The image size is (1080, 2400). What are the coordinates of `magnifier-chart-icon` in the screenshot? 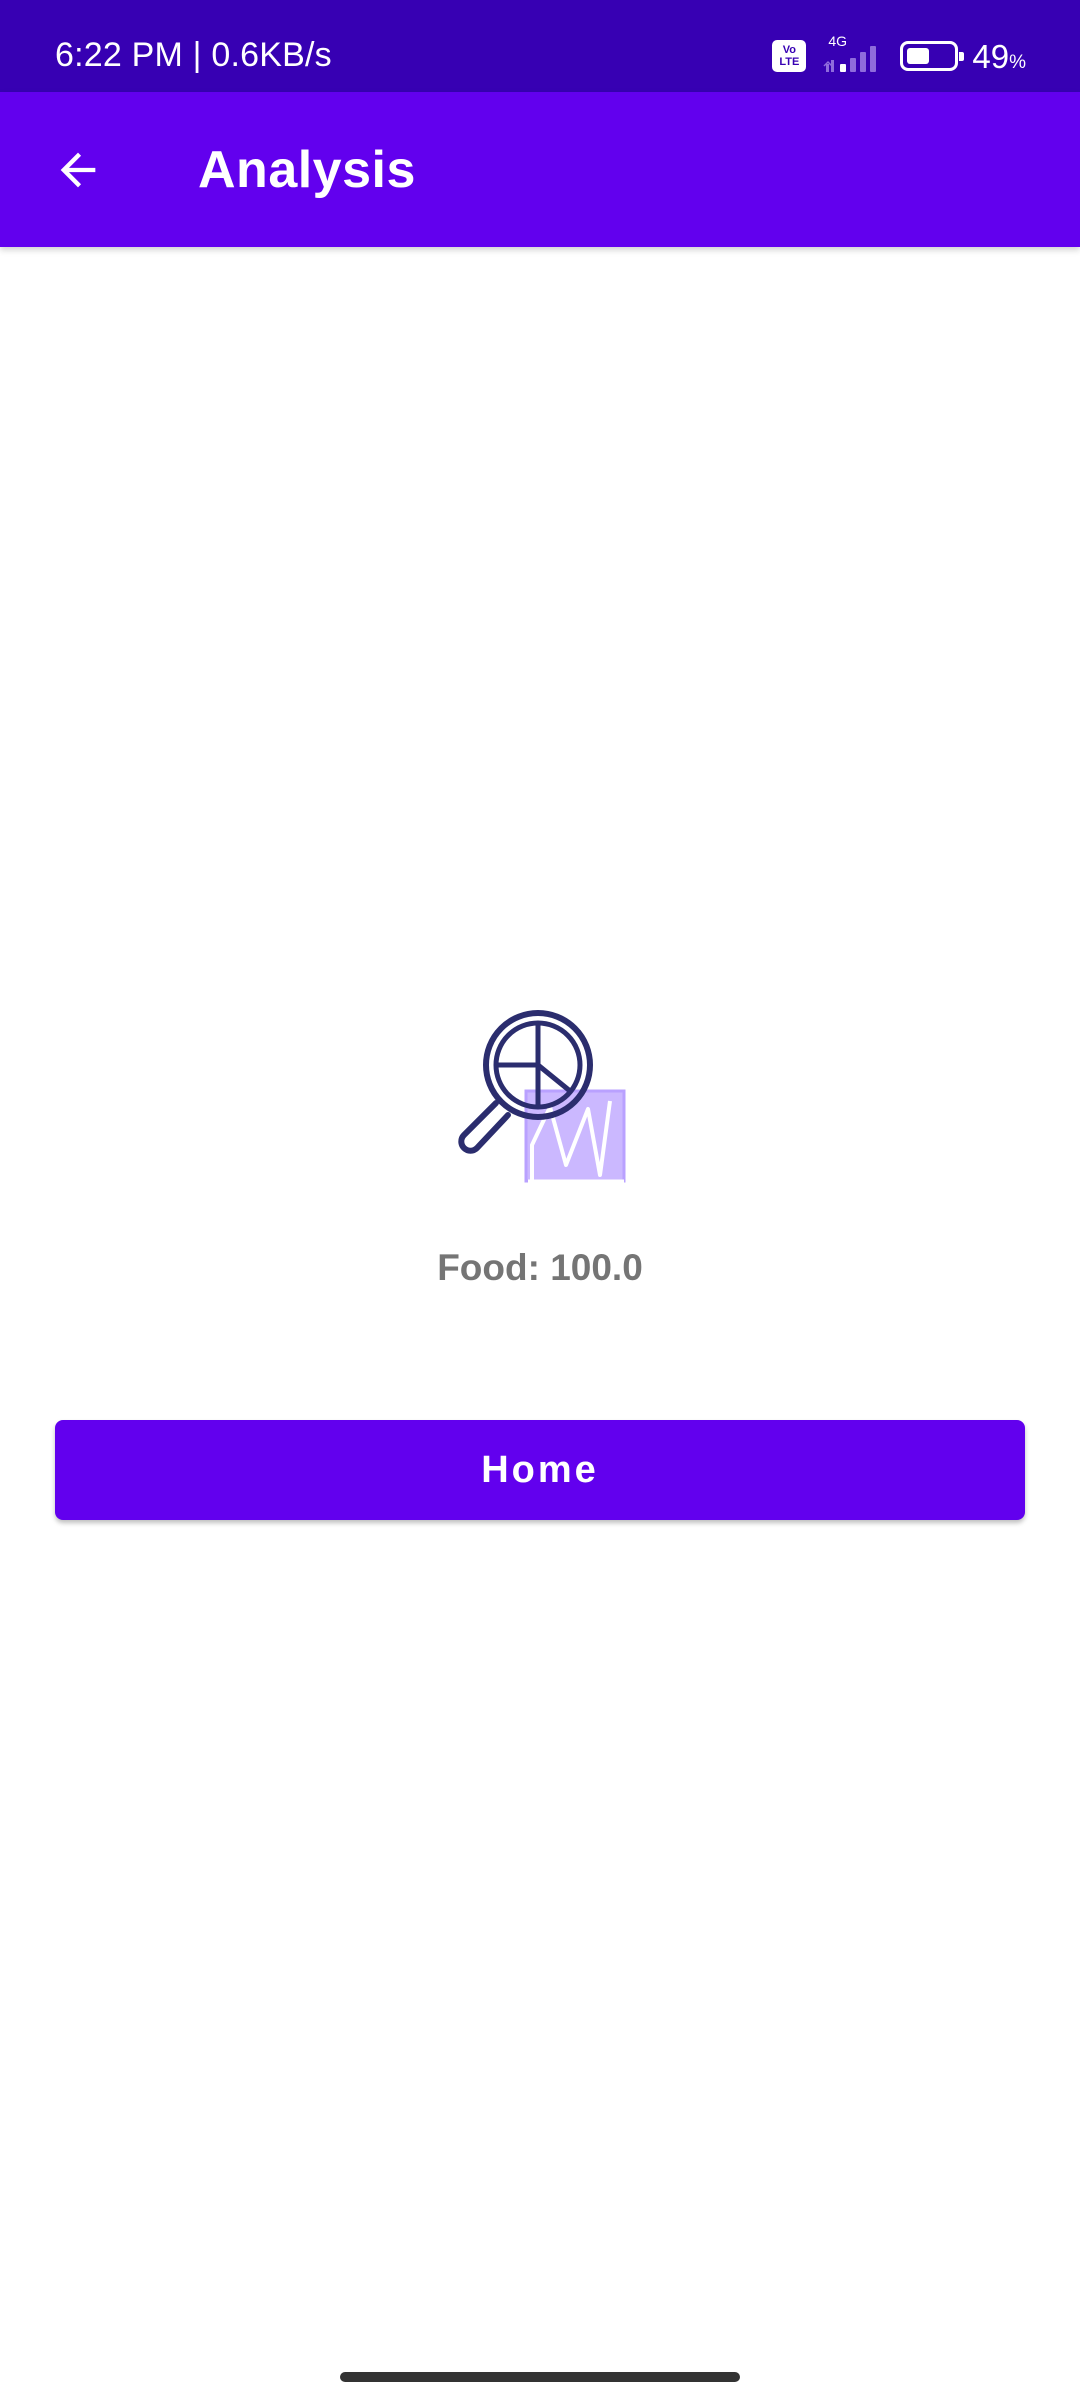 It's located at (542, 1096).